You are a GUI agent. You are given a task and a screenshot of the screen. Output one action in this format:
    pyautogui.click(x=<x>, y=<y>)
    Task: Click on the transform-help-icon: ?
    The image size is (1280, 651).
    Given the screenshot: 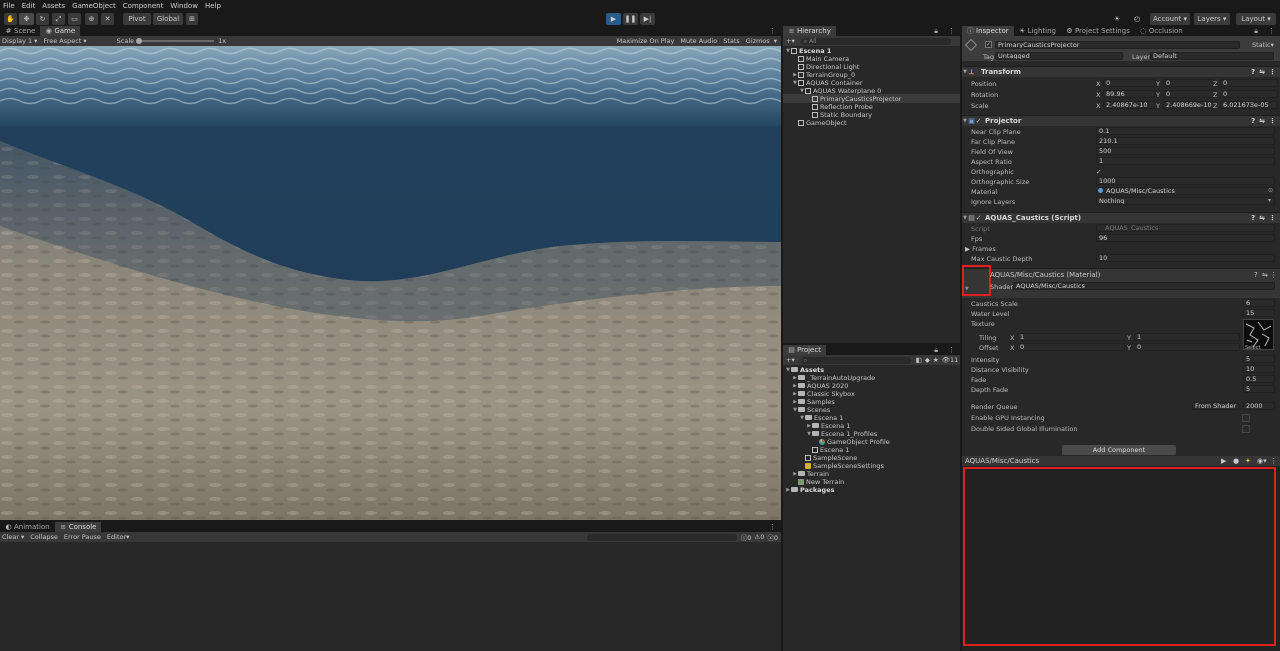 What is the action you would take?
    pyautogui.click(x=1253, y=72)
    